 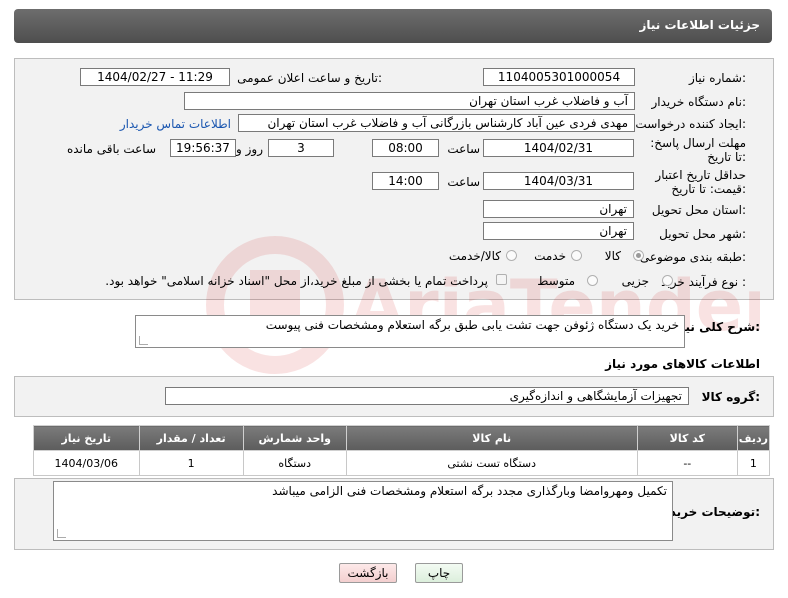 What do you see at coordinates (559, 77) in the screenshot?
I see `need-number-field: 1104005301000054` at bounding box center [559, 77].